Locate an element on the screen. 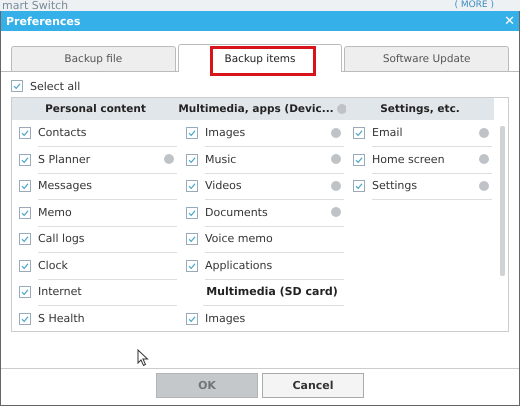  subheading: Multimedia (SD card) is located at coordinates (272, 291).